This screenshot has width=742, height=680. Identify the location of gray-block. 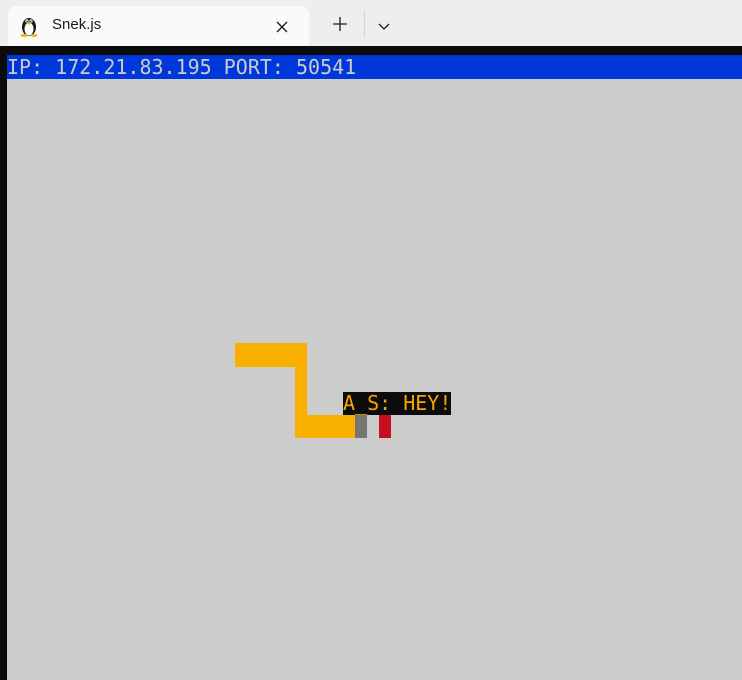
(361, 426).